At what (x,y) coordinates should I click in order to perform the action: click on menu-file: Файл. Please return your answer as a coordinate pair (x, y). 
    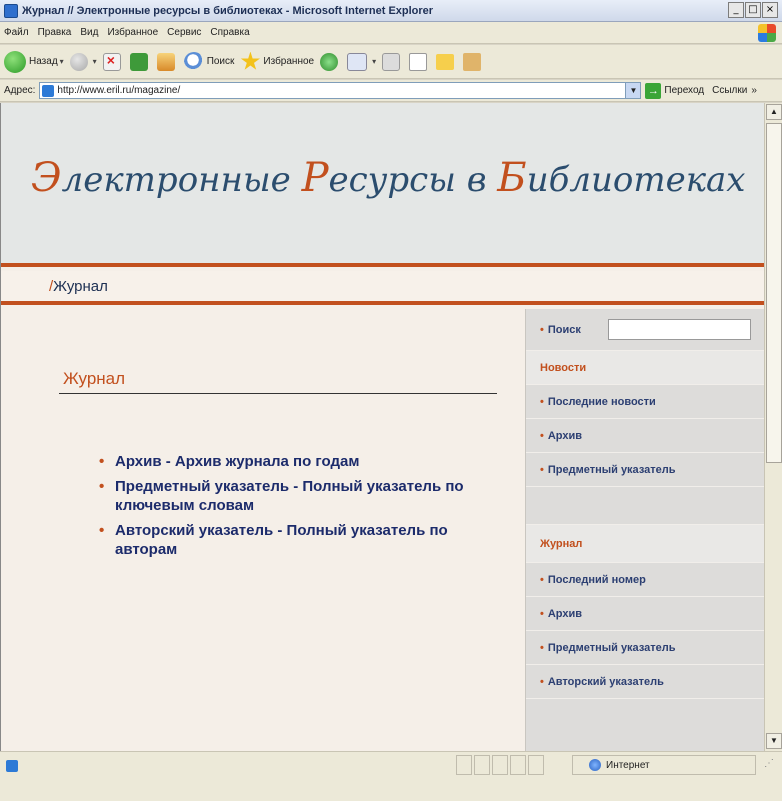
    Looking at the image, I should click on (16, 32).